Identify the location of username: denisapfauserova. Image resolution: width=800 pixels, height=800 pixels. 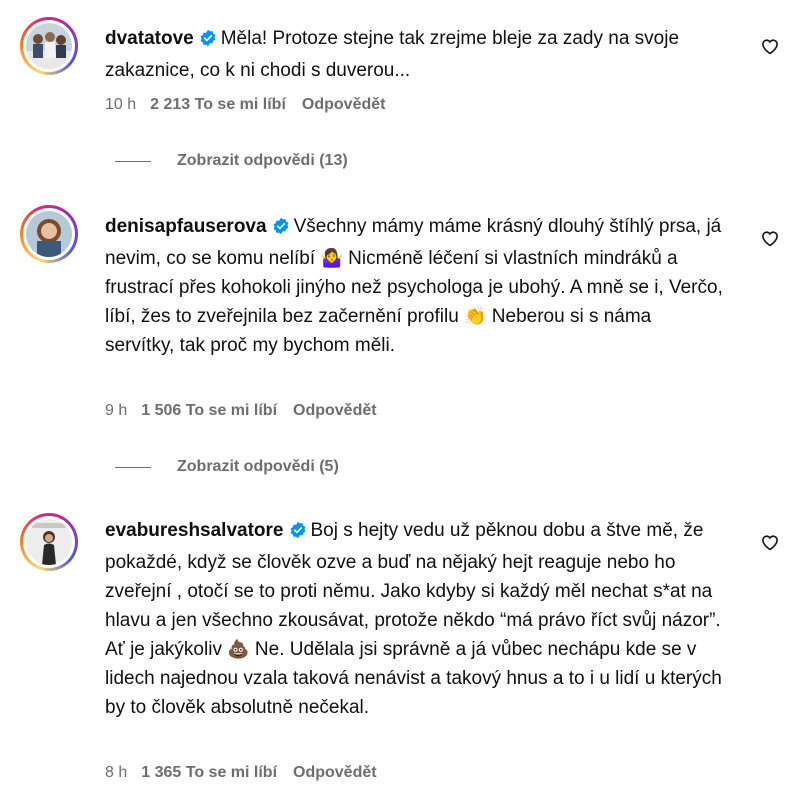
(186, 226).